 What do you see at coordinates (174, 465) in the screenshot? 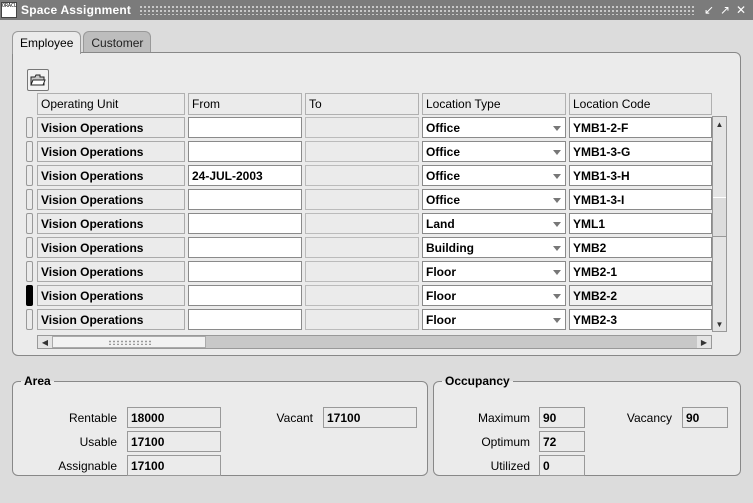
I see `assignable-field: 17100` at bounding box center [174, 465].